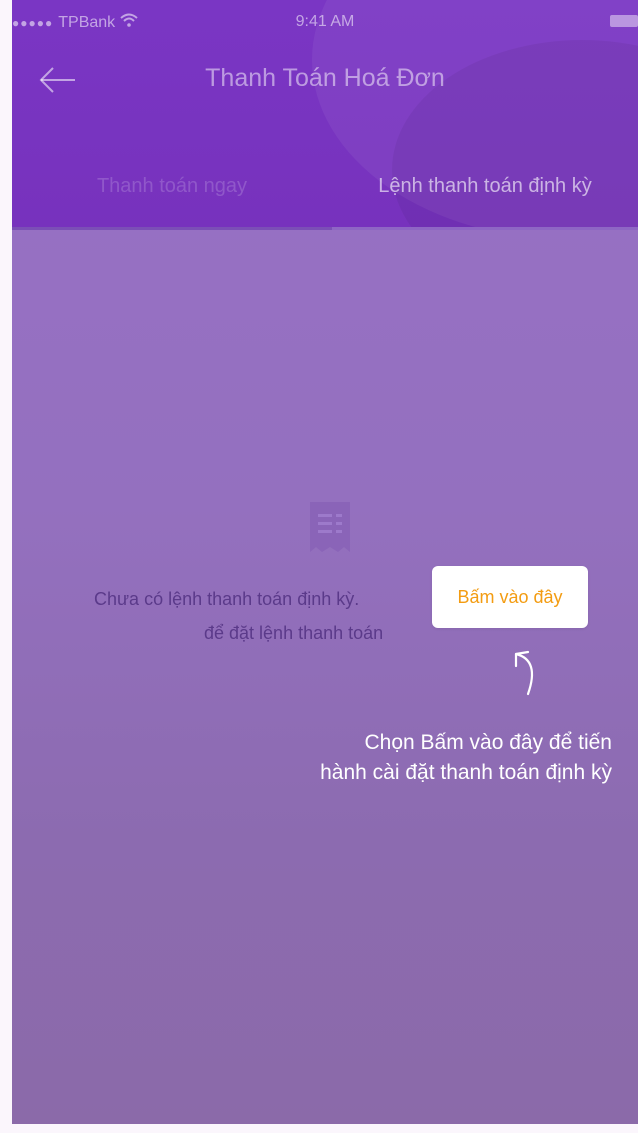 Image resolution: width=638 pixels, height=1133 pixels. I want to click on empty-state-line-1: Chưa có lệnh thanh toán định kỳ., so click(227, 599).